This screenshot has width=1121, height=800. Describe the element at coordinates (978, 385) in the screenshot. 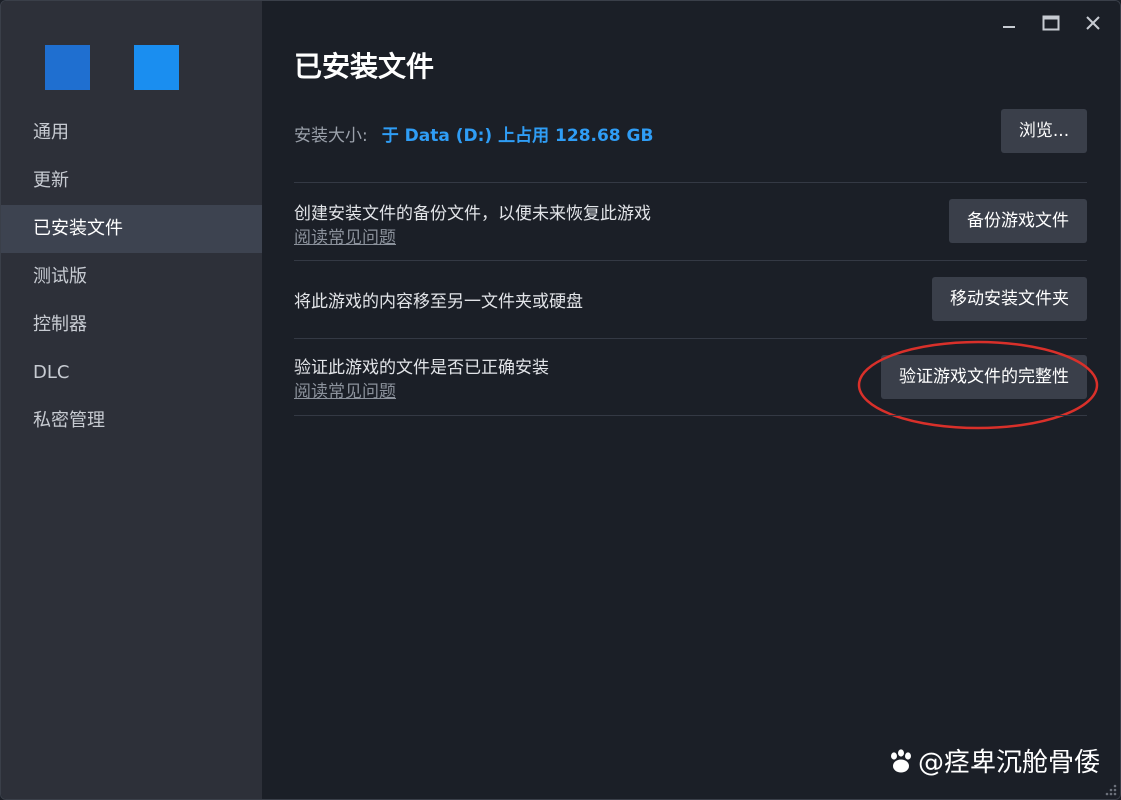

I see `highlight-circle-annotation` at that location.